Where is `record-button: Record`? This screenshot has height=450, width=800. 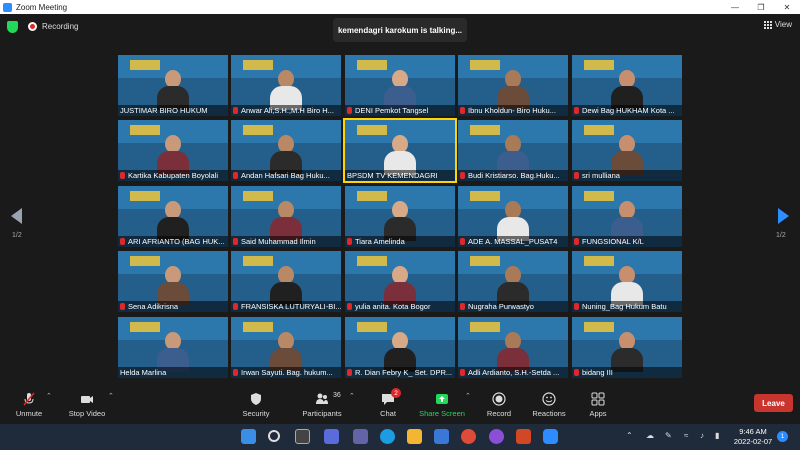
record-button: Record is located at coordinates (499, 403).